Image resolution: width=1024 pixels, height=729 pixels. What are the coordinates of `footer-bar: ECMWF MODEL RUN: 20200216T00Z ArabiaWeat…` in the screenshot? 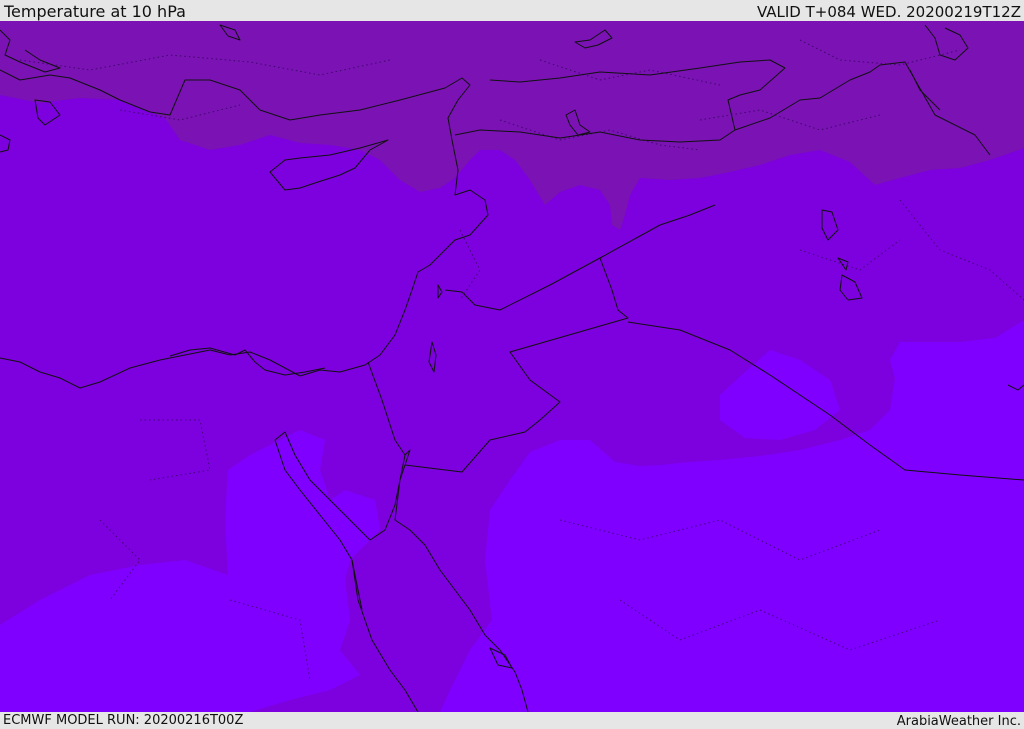 It's located at (512, 720).